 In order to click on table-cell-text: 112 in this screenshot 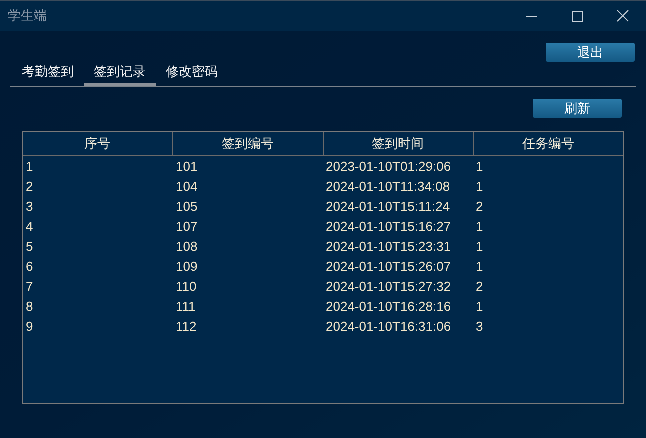, I will do `click(186, 327)`.